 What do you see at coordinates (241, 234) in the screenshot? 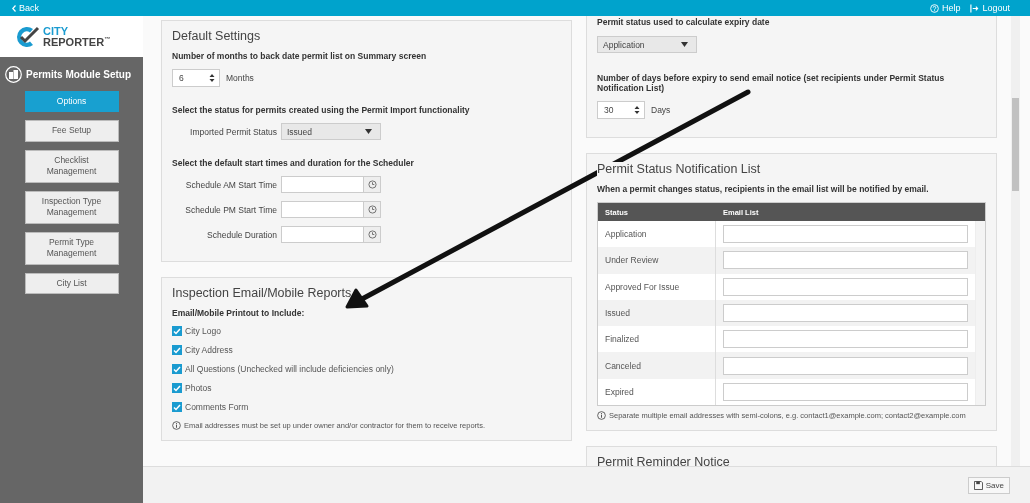
I see `field-label: Schedule Duration` at bounding box center [241, 234].